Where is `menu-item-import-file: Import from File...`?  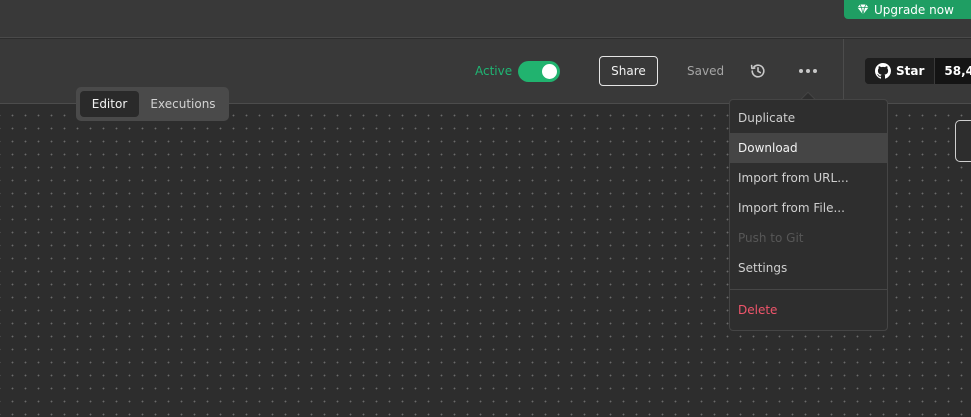
menu-item-import-file: Import from File... is located at coordinates (808, 208).